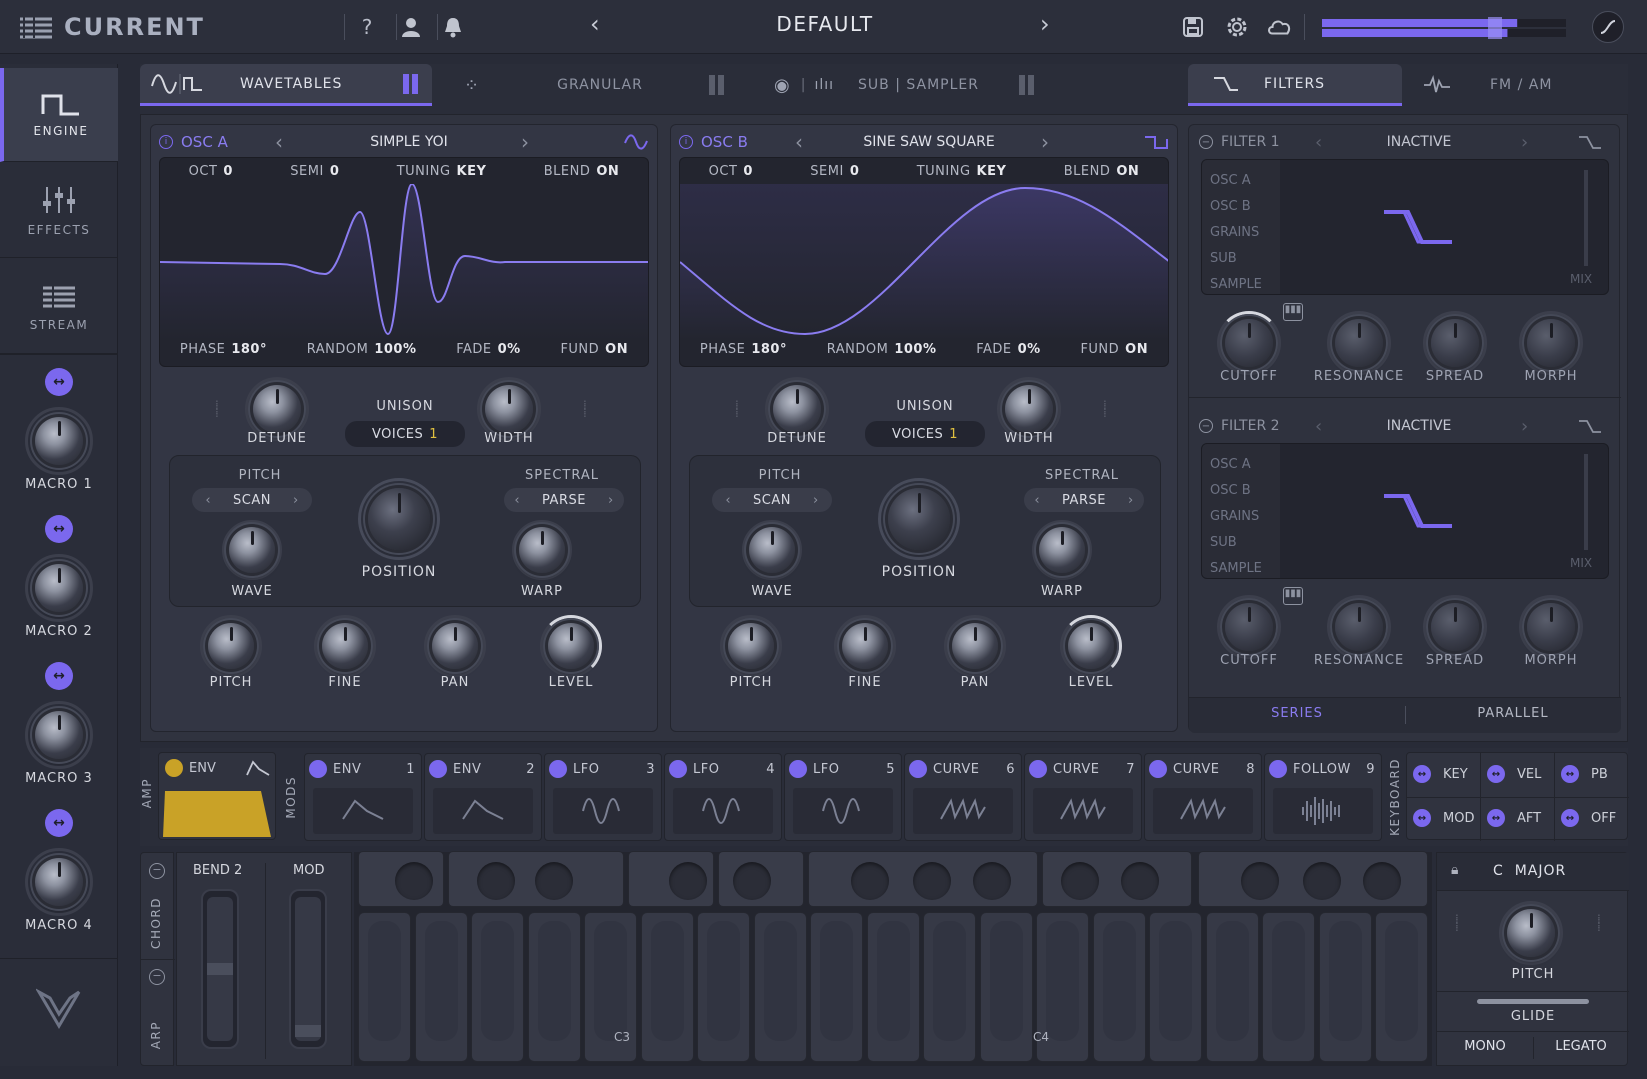 This screenshot has height=1079, width=1647. Describe the element at coordinates (595, 24) in the screenshot. I see `prev-preset-button: ‹` at that location.